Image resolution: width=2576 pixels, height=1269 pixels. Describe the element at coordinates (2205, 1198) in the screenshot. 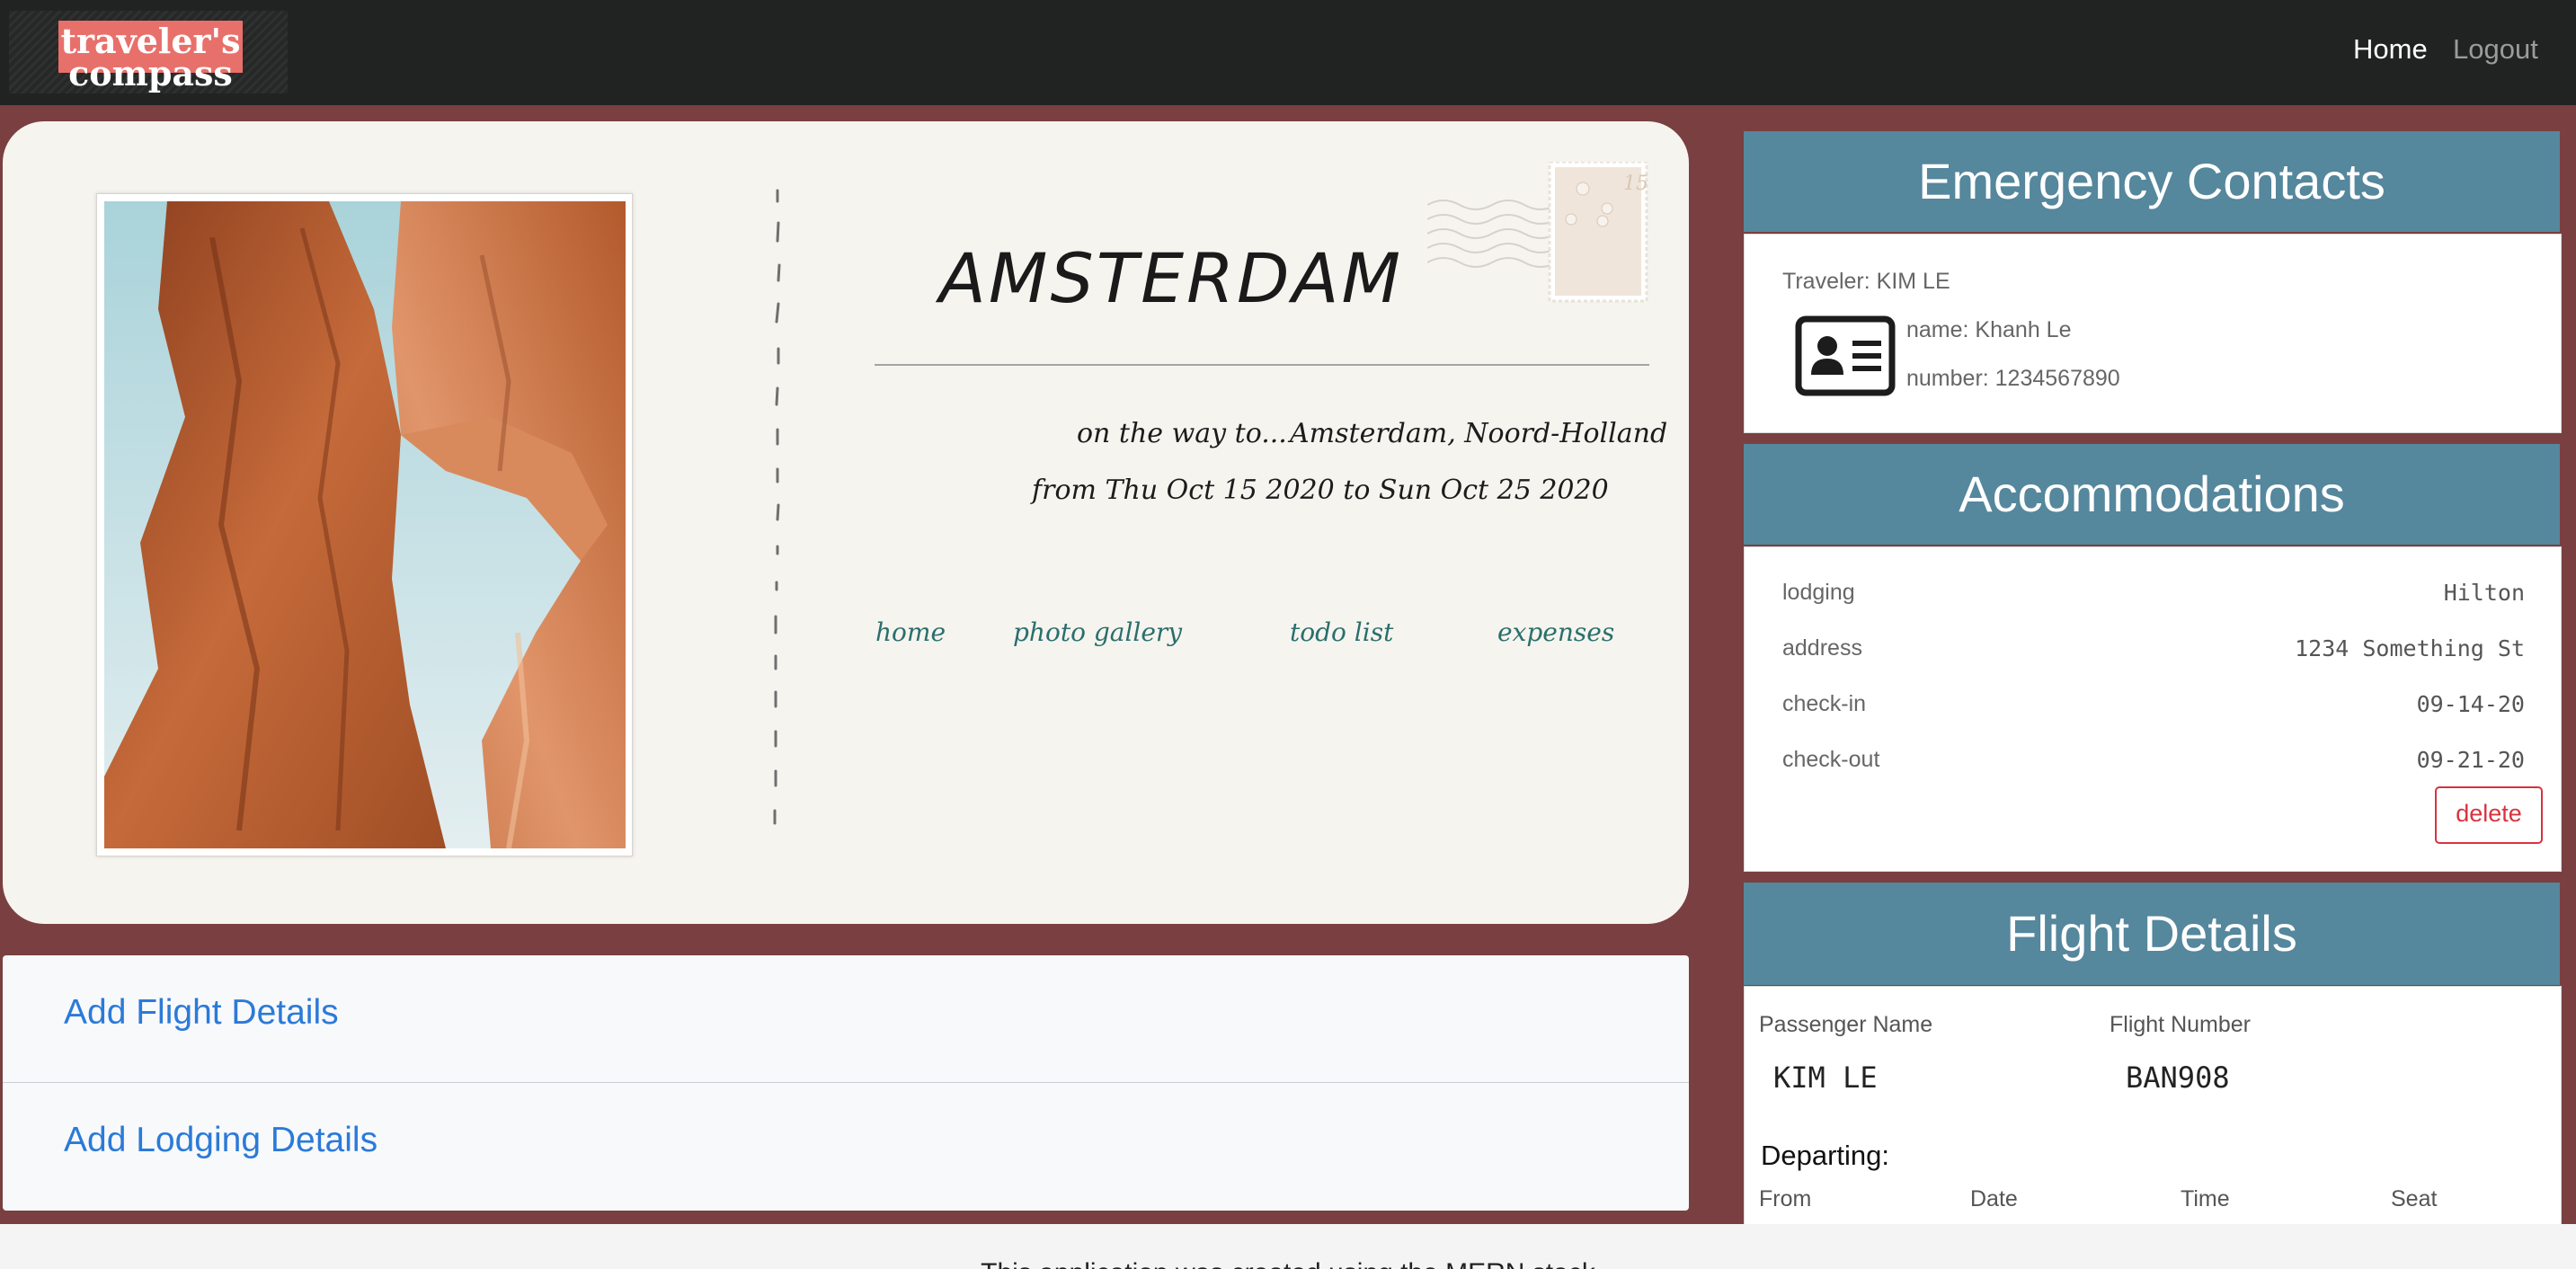

I see `time-column-label: Time` at that location.